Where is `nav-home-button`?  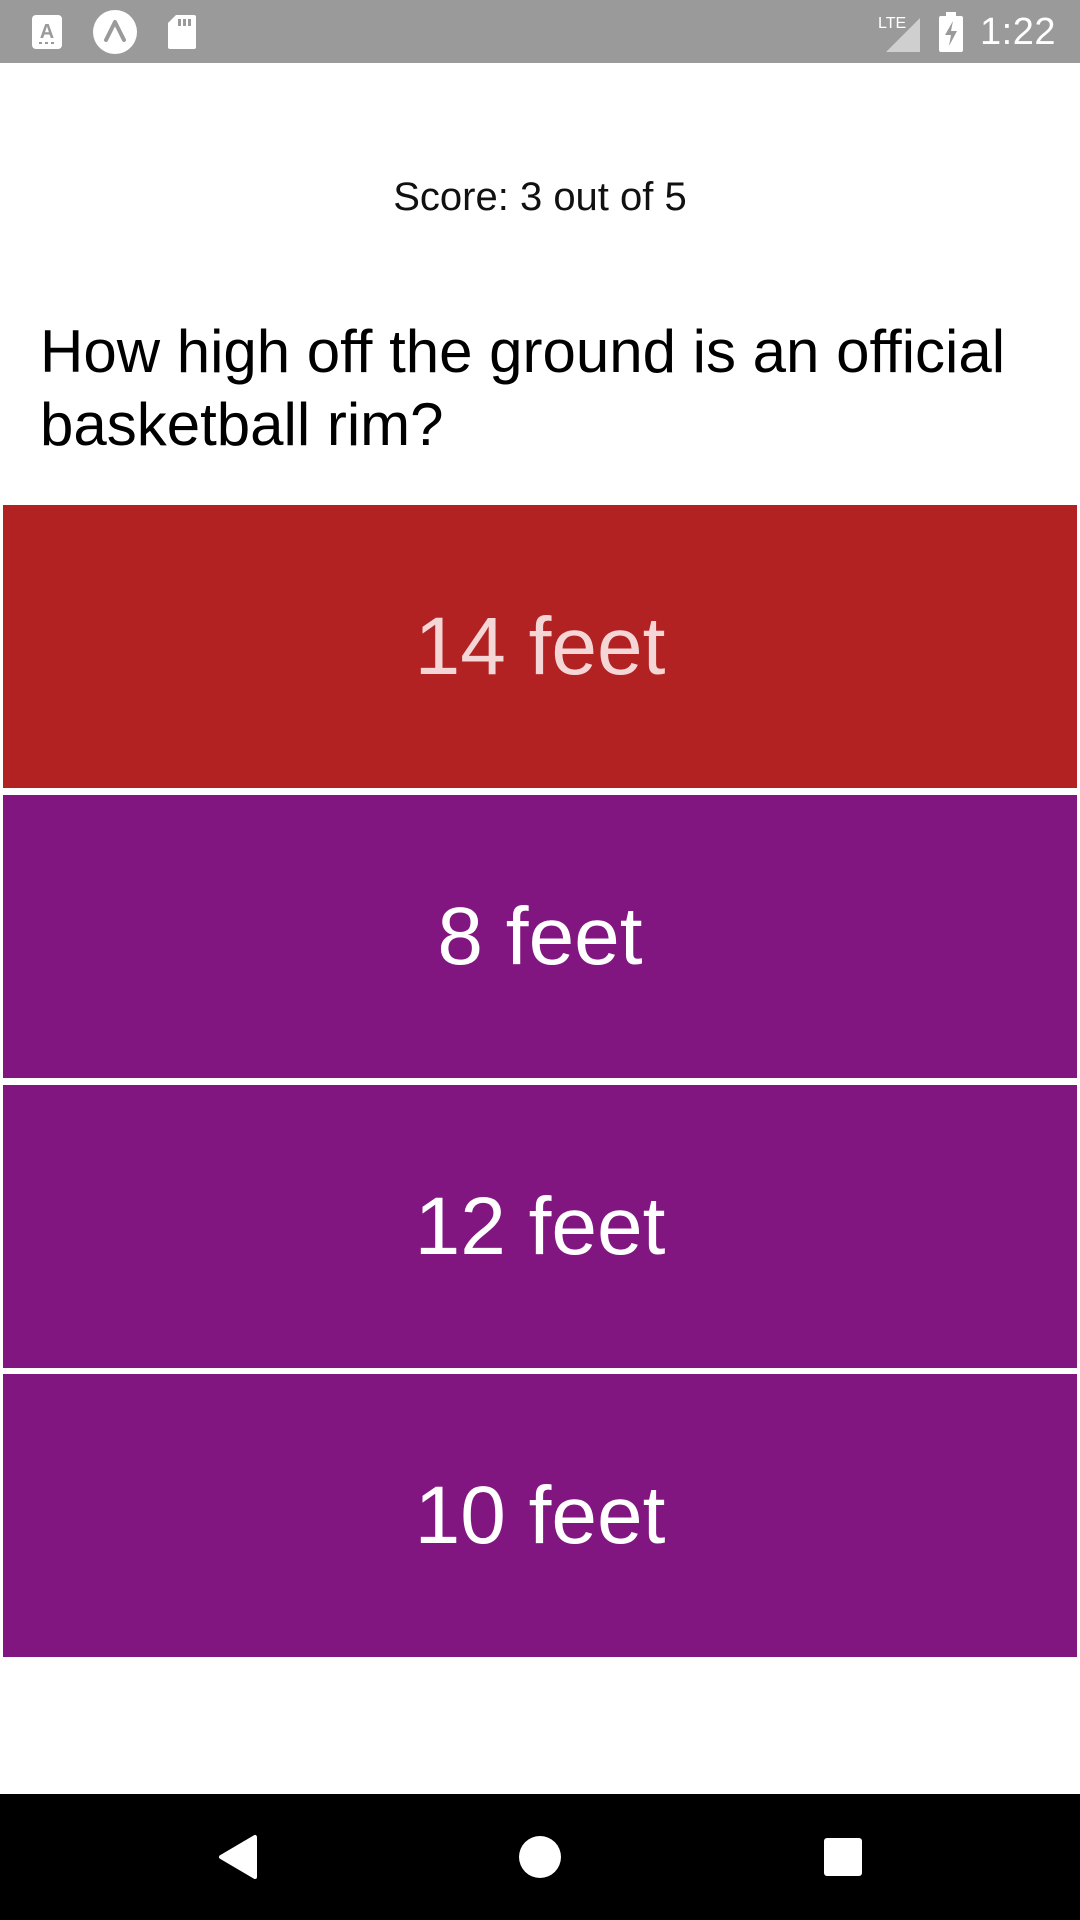 nav-home-button is located at coordinates (540, 1857).